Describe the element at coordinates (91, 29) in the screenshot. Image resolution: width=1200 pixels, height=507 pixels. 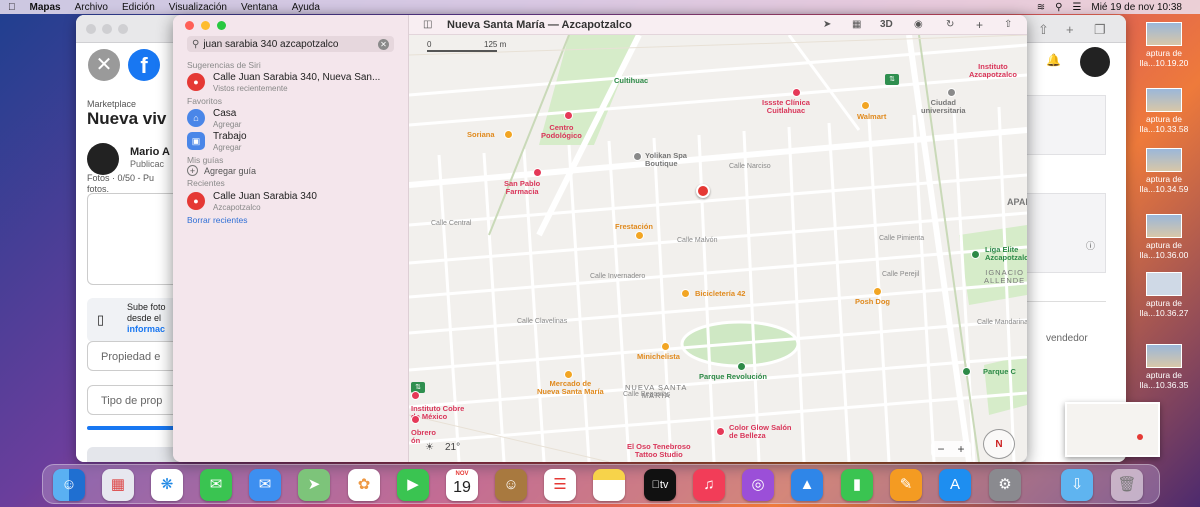
I see `safari-close-button` at that location.